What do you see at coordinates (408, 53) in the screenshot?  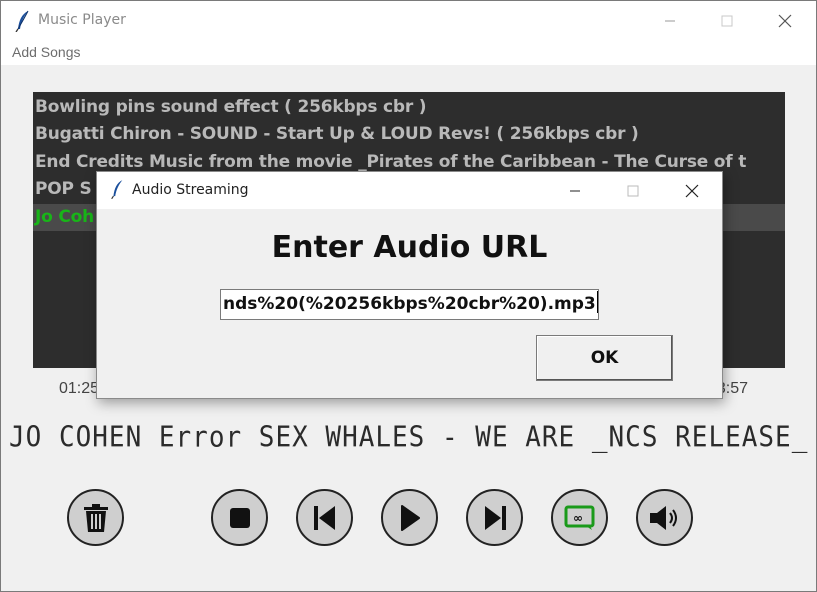 I see `menu-bar: Add Songs` at bounding box center [408, 53].